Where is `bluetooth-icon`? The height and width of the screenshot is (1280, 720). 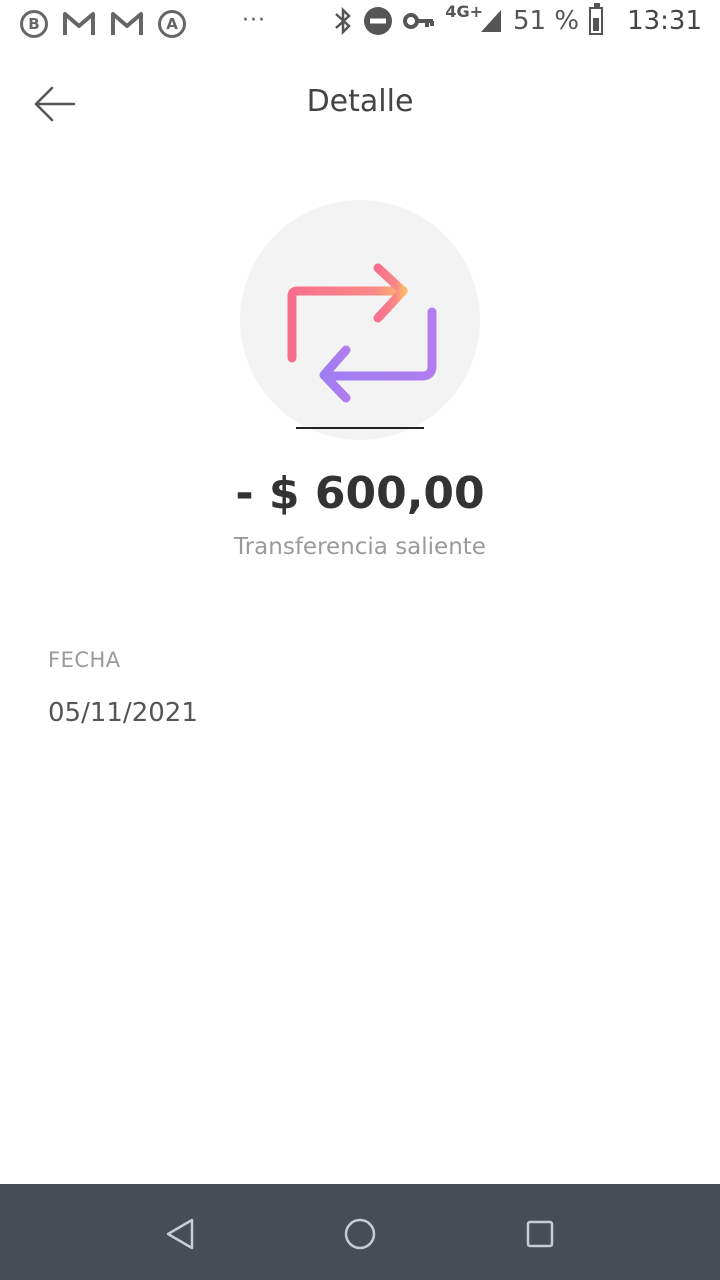 bluetooth-icon is located at coordinates (343, 21).